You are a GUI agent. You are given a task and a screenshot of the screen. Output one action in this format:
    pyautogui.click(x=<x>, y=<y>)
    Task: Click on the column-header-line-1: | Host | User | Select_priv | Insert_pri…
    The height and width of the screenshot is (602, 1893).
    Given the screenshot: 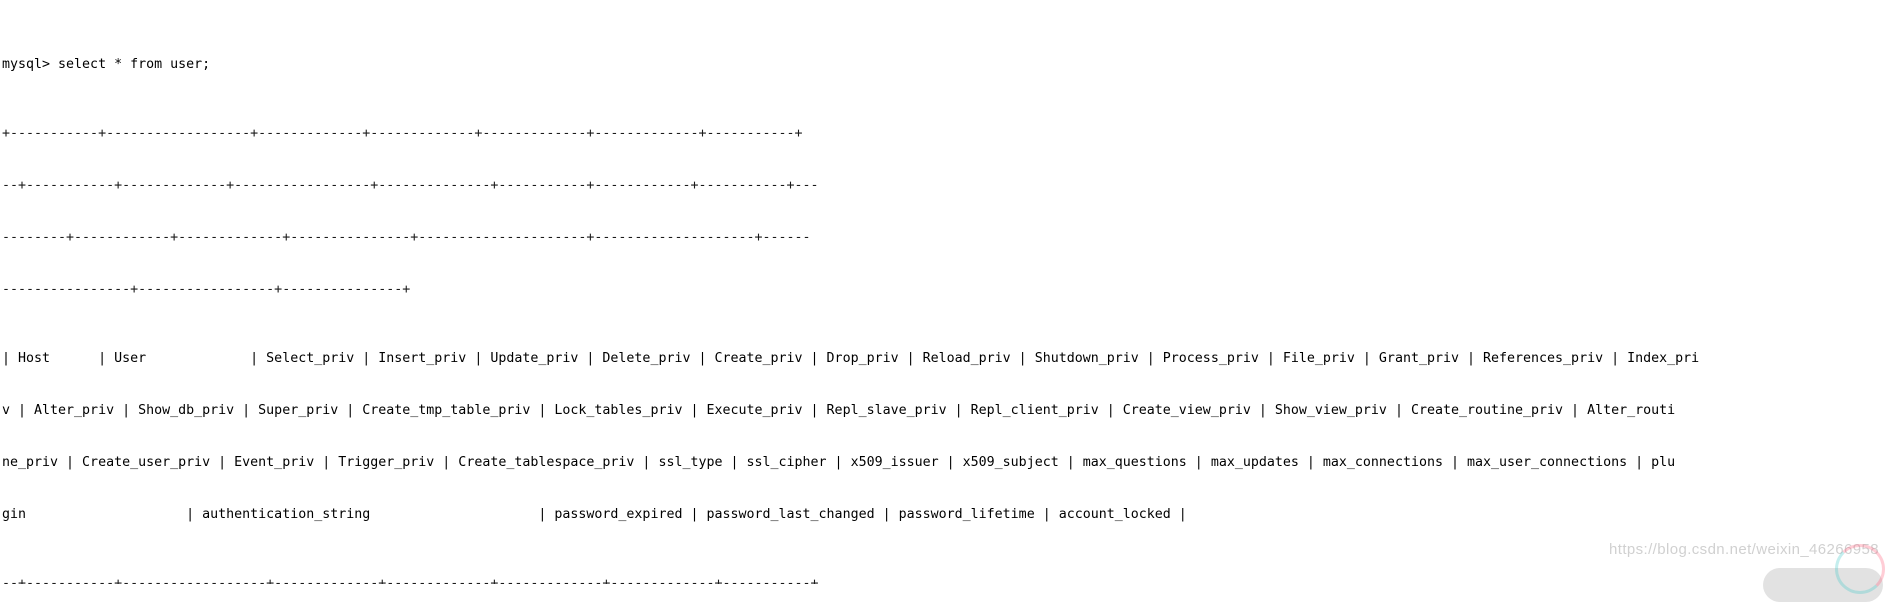 What is the action you would take?
    pyautogui.click(x=851, y=358)
    